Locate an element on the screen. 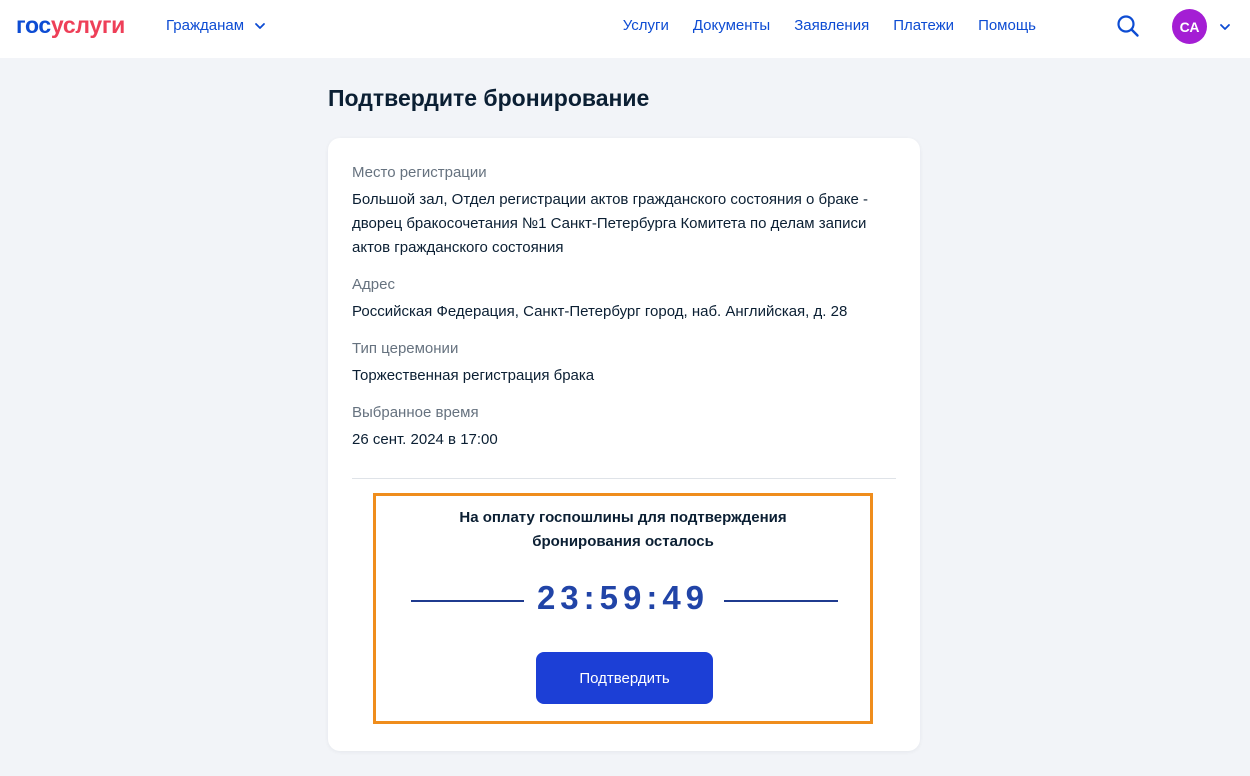 The image size is (1250, 776). page-title: Подтвердите бронирование is located at coordinates (489, 98).